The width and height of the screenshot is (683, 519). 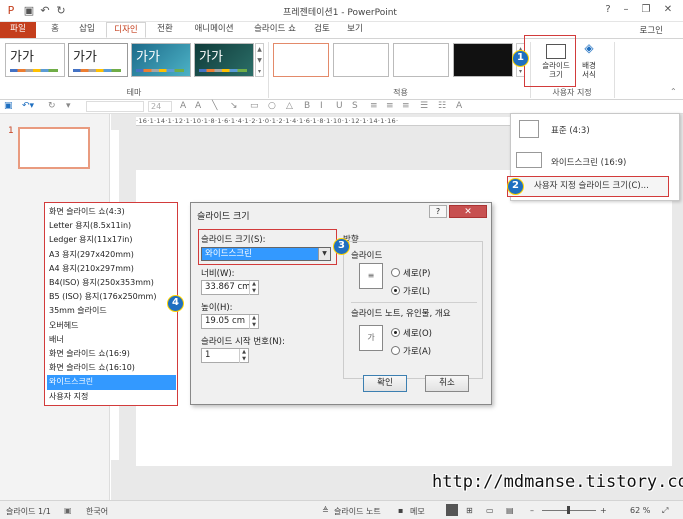 I want to click on theme-gallery-scroll: ▲ ▼ ▾, so click(x=259, y=60).